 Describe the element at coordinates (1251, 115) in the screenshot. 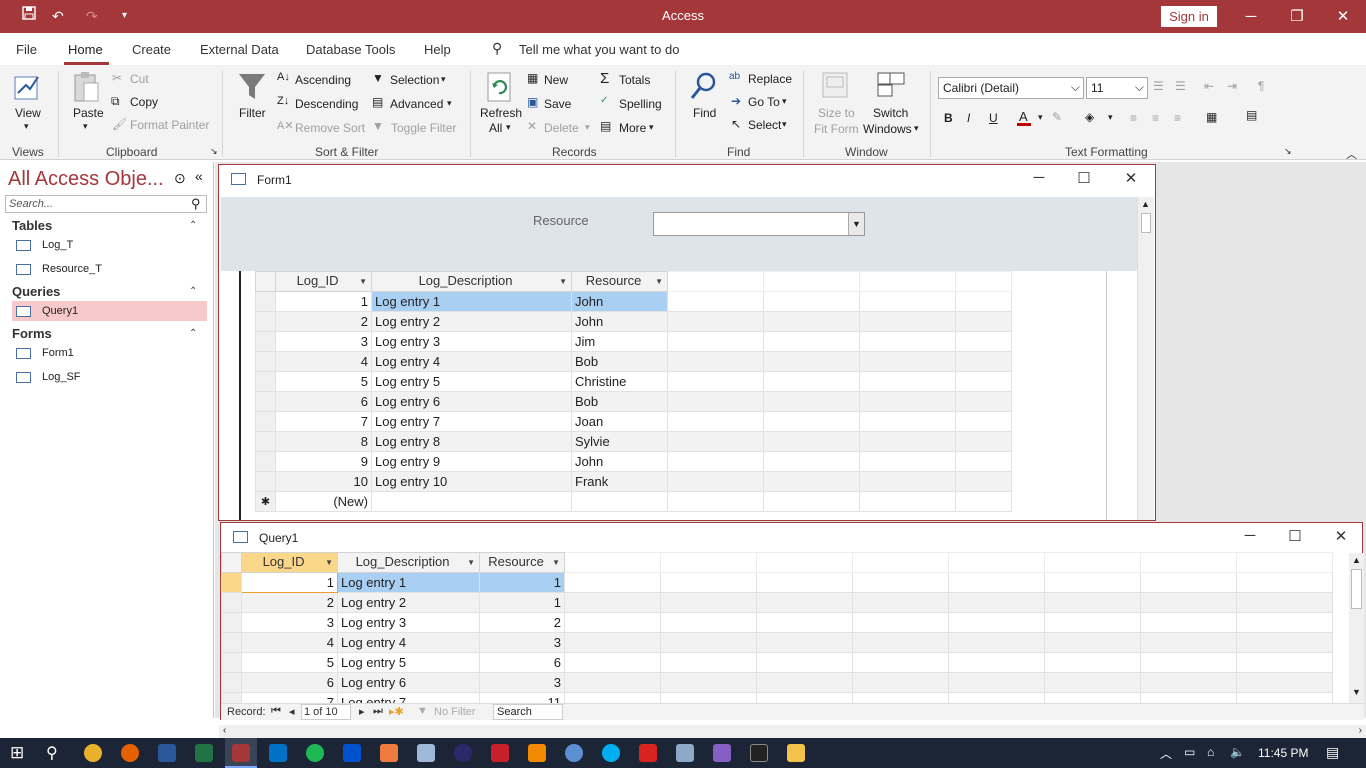

I see `alternate-row-color-icon: ▤` at that location.